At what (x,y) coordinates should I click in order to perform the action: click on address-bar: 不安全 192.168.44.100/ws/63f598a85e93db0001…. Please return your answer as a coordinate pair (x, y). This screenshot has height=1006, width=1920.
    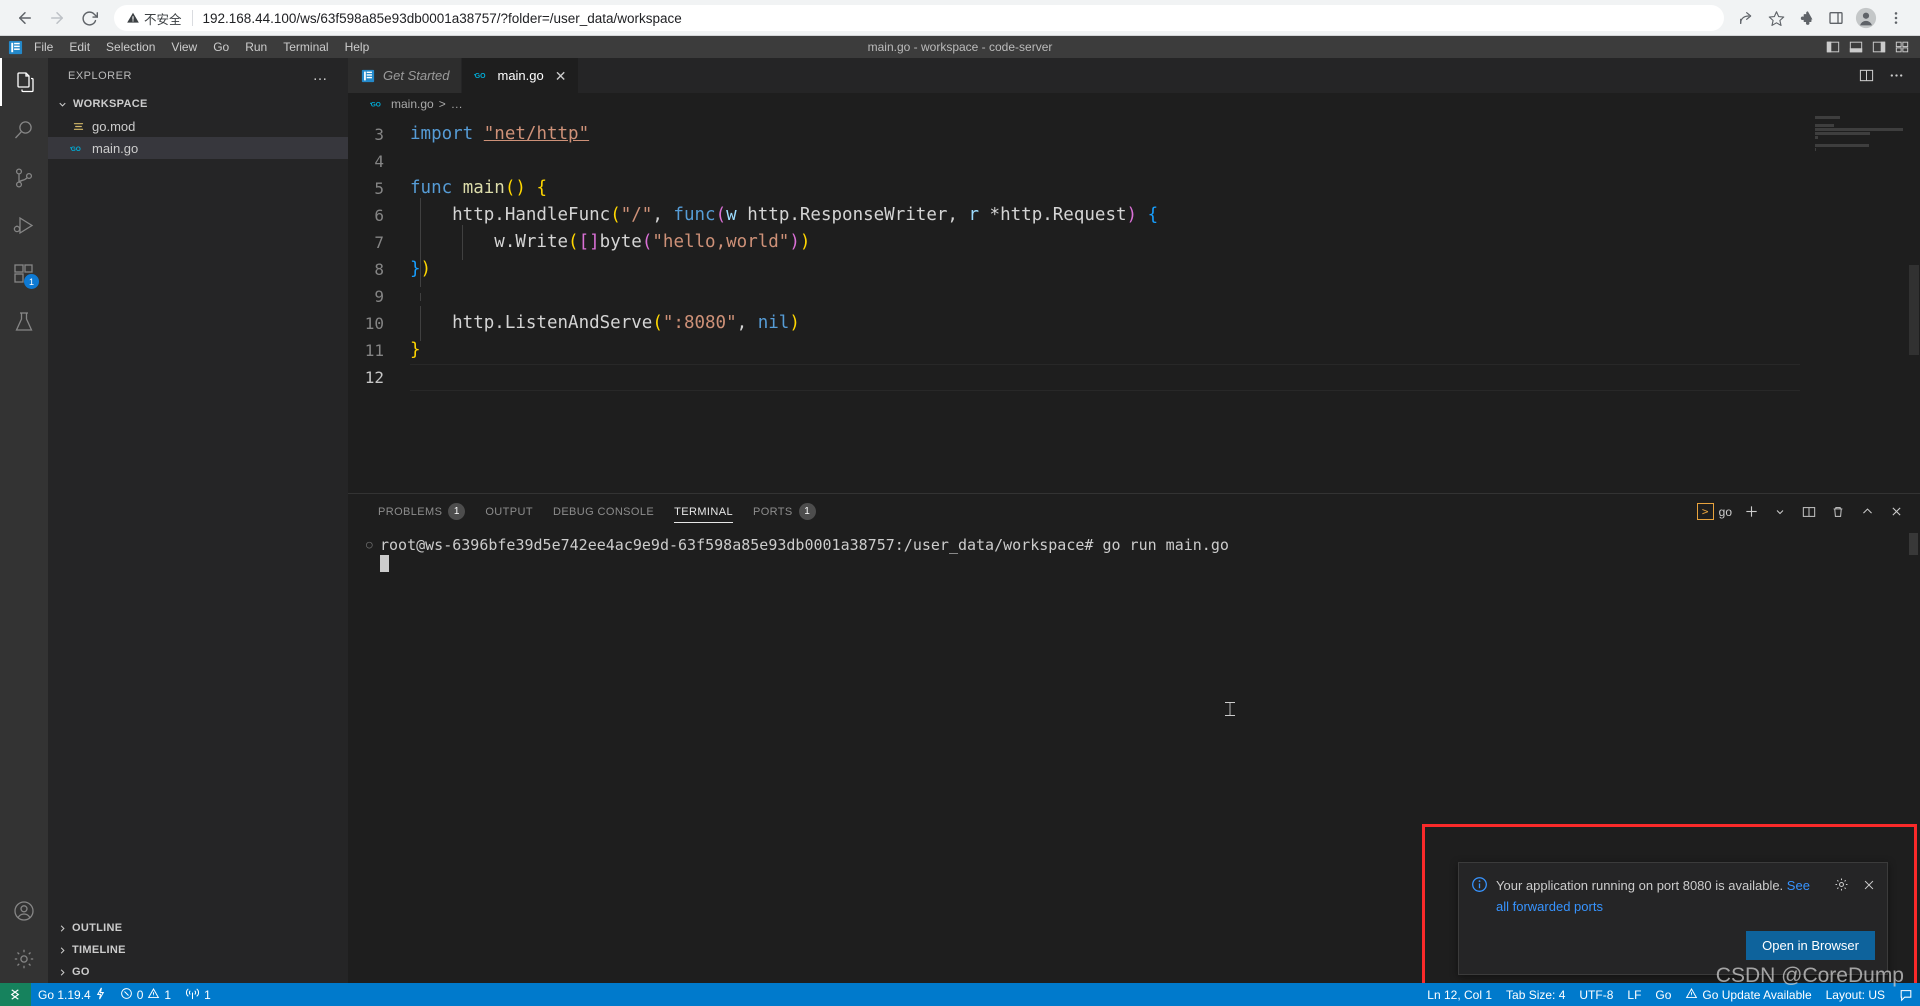
    Looking at the image, I should click on (919, 18).